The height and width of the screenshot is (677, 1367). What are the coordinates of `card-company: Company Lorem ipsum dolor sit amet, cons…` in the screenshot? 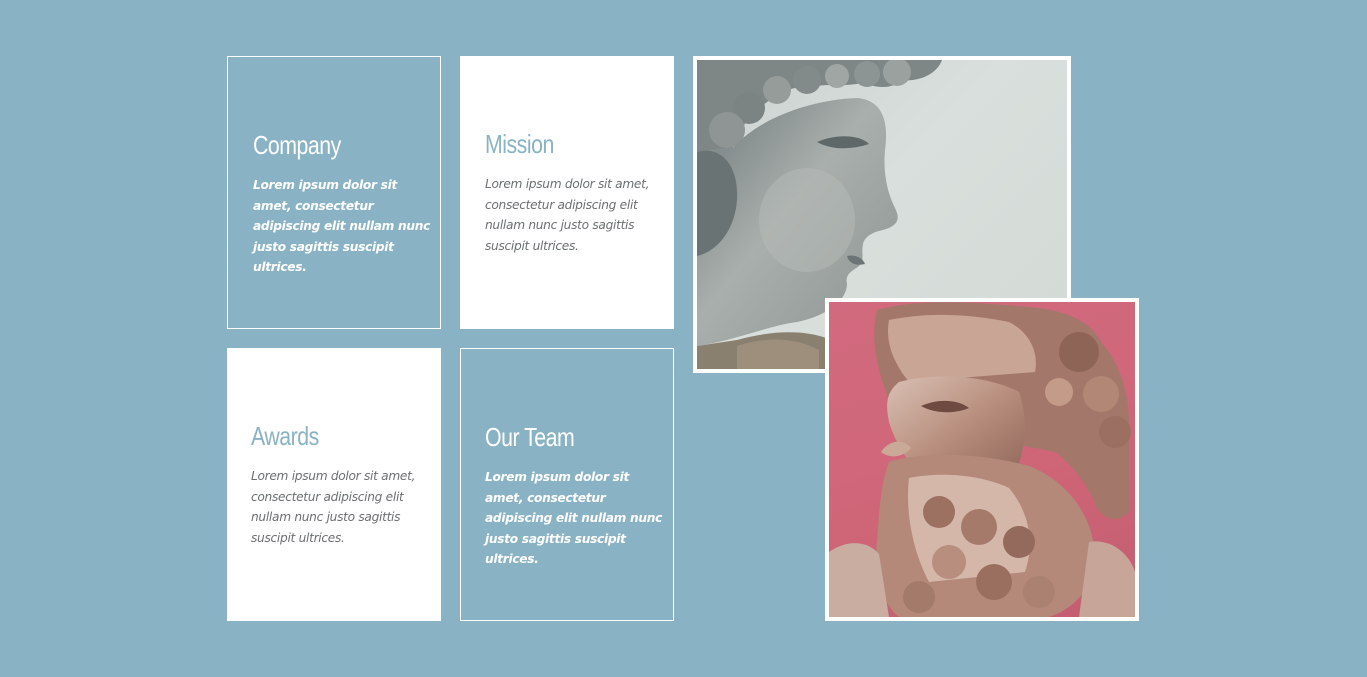 It's located at (334, 192).